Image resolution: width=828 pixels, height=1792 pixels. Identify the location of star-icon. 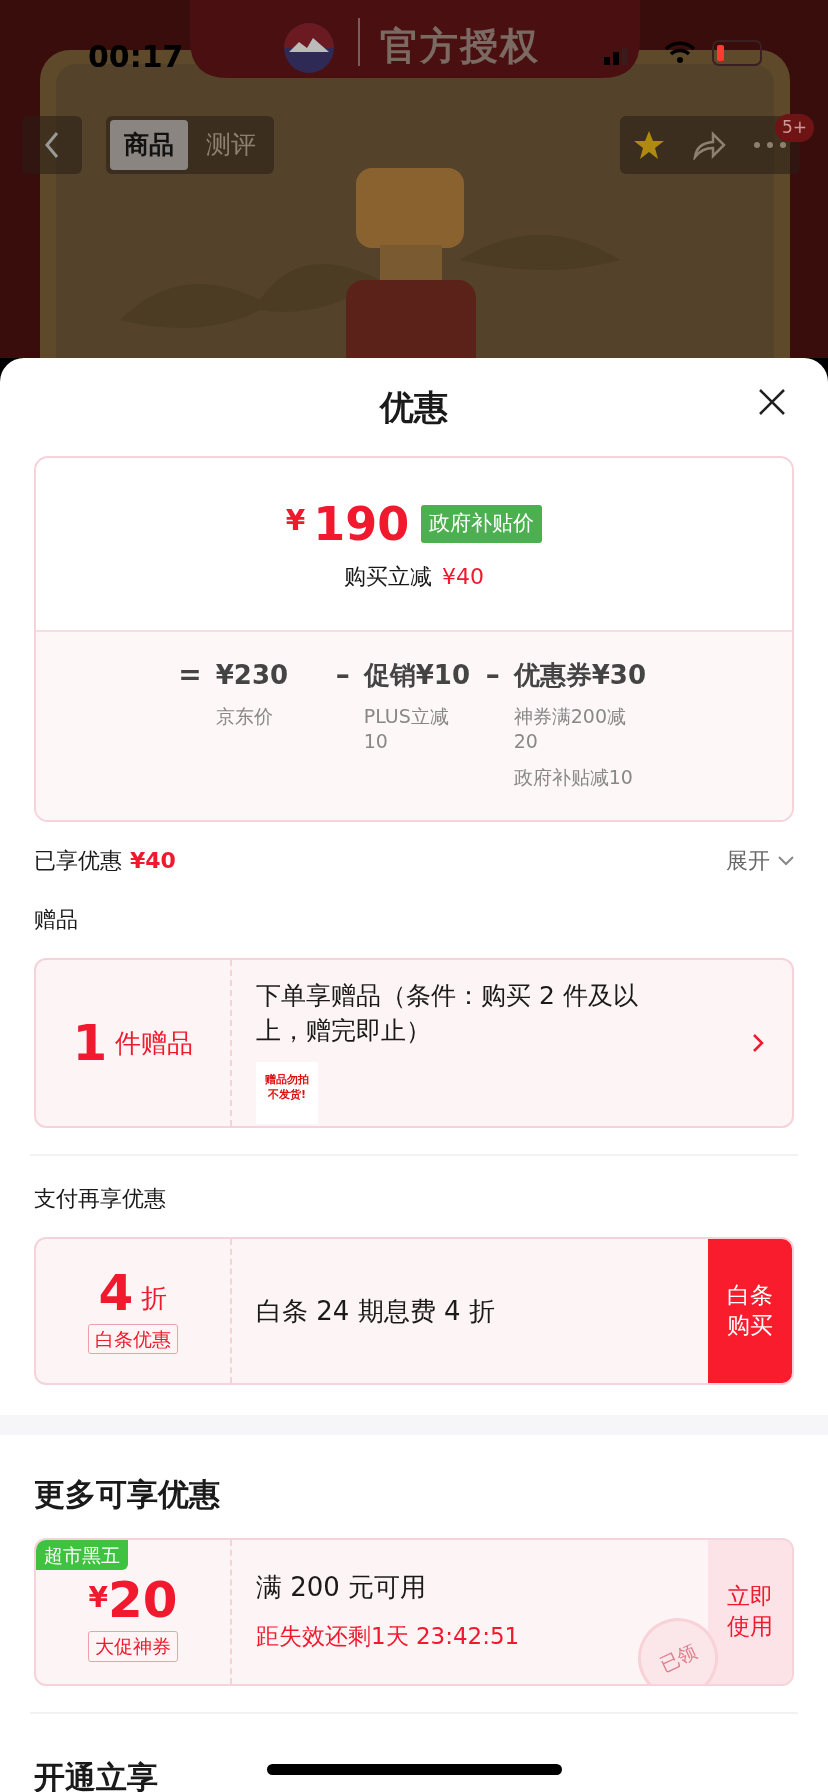
(649, 145).